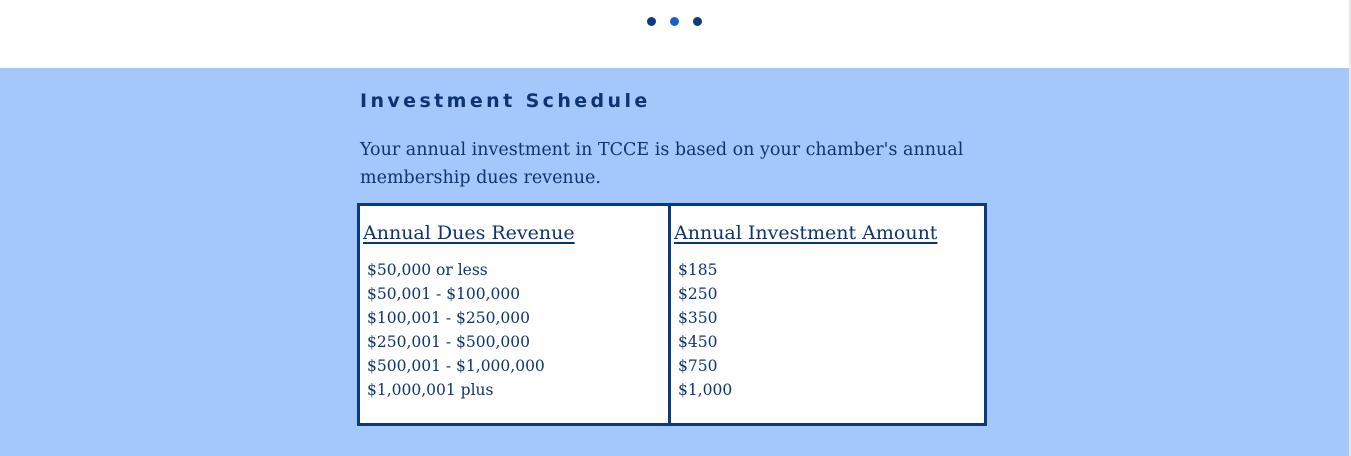 The width and height of the screenshot is (1351, 456). What do you see at coordinates (430, 390) in the screenshot?
I see `revenue-row: $1,000,001 plus` at bounding box center [430, 390].